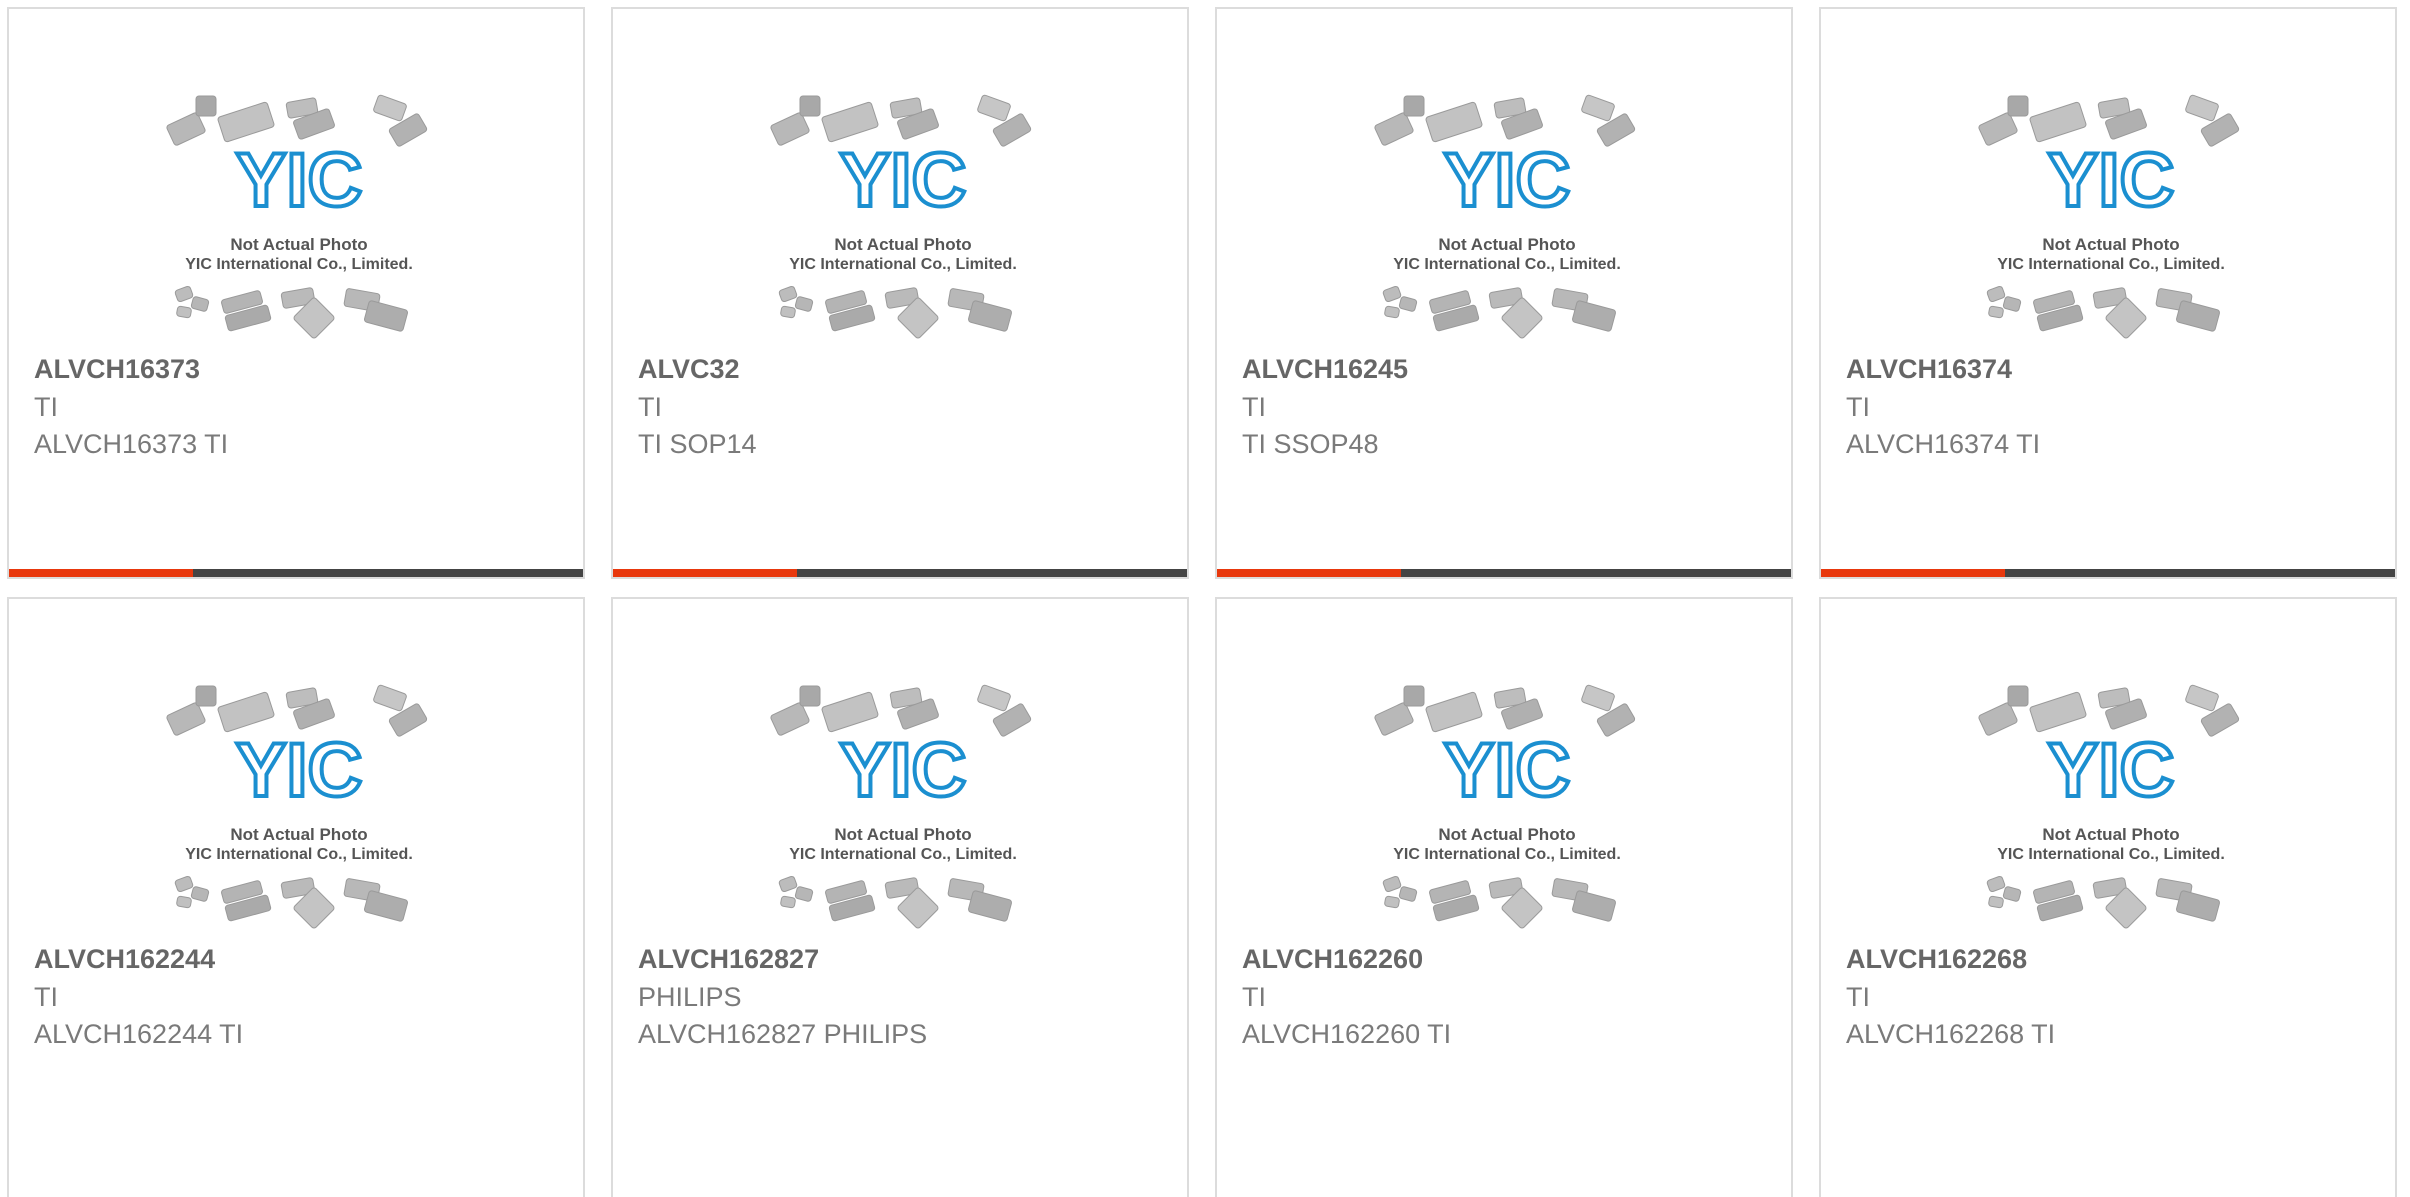  Describe the element at coordinates (1347, 1034) in the screenshot. I see `product-description: ALVCH162260 TI` at that location.